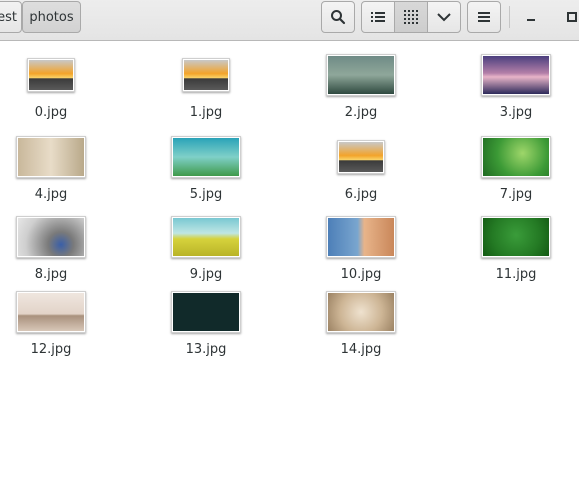 The image size is (579, 490). Describe the element at coordinates (509, 17) in the screenshot. I see `header-separator` at that location.